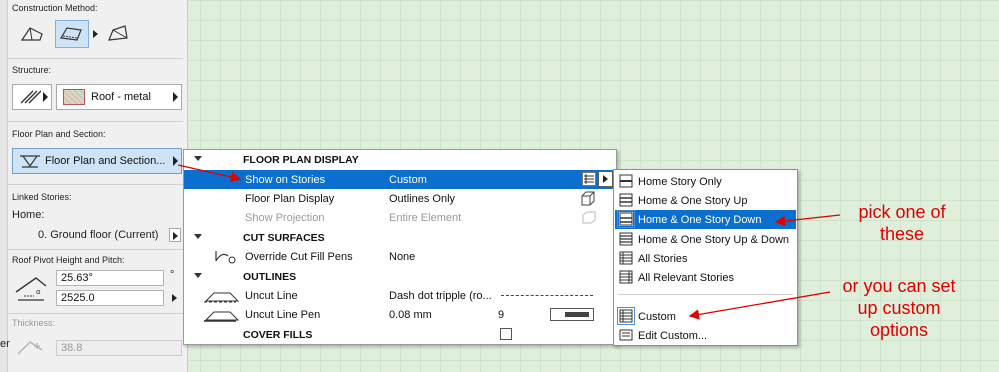 The height and width of the screenshot is (372, 999). Describe the element at coordinates (31, 289) in the screenshot. I see `roof-pitch-icon: α` at that location.